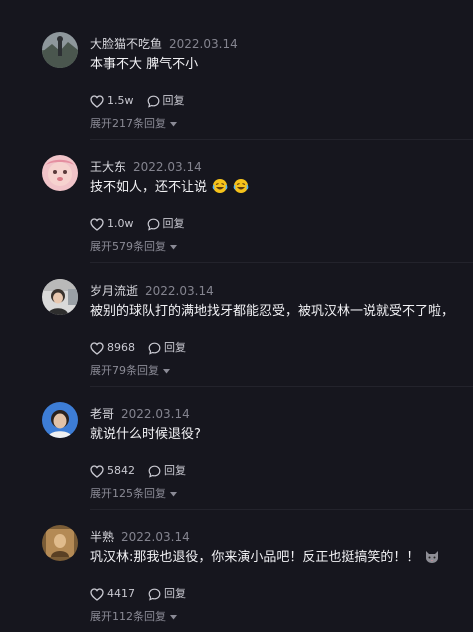  I want to click on comment-meta: 岁月流逝 2022.03.14, so click(152, 291).